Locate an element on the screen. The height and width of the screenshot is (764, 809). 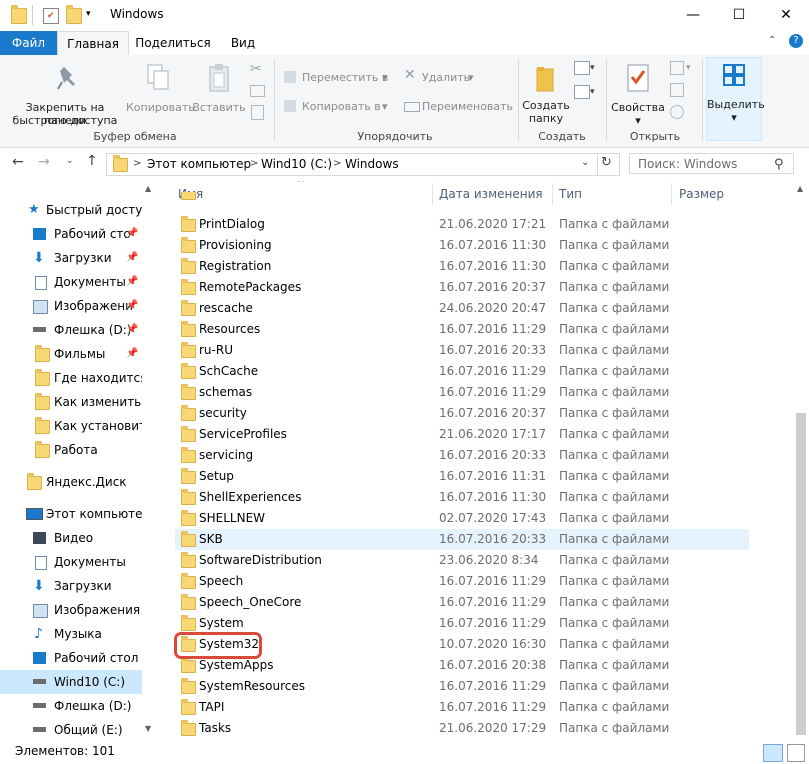
breadcrumb-item: Windows is located at coordinates (372, 164).